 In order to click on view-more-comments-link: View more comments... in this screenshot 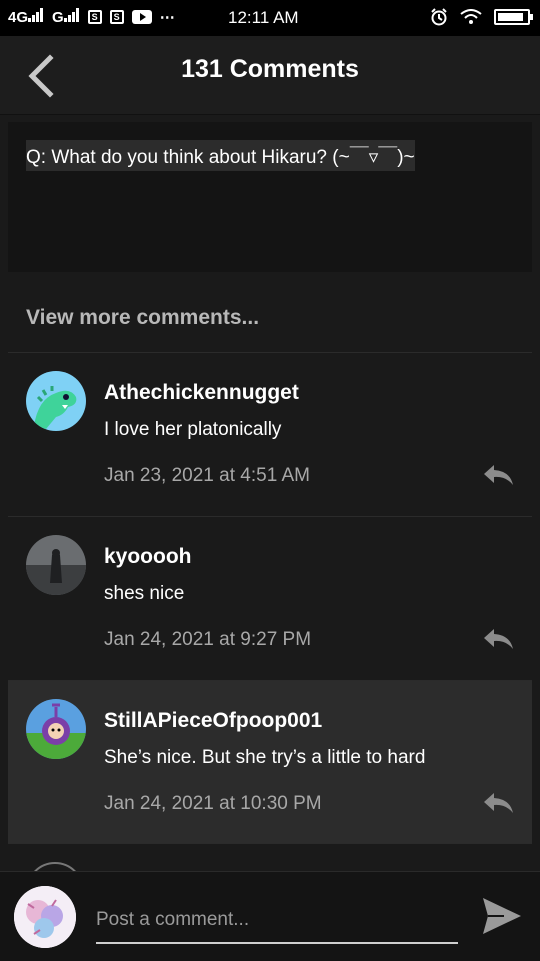, I will do `click(142, 318)`.